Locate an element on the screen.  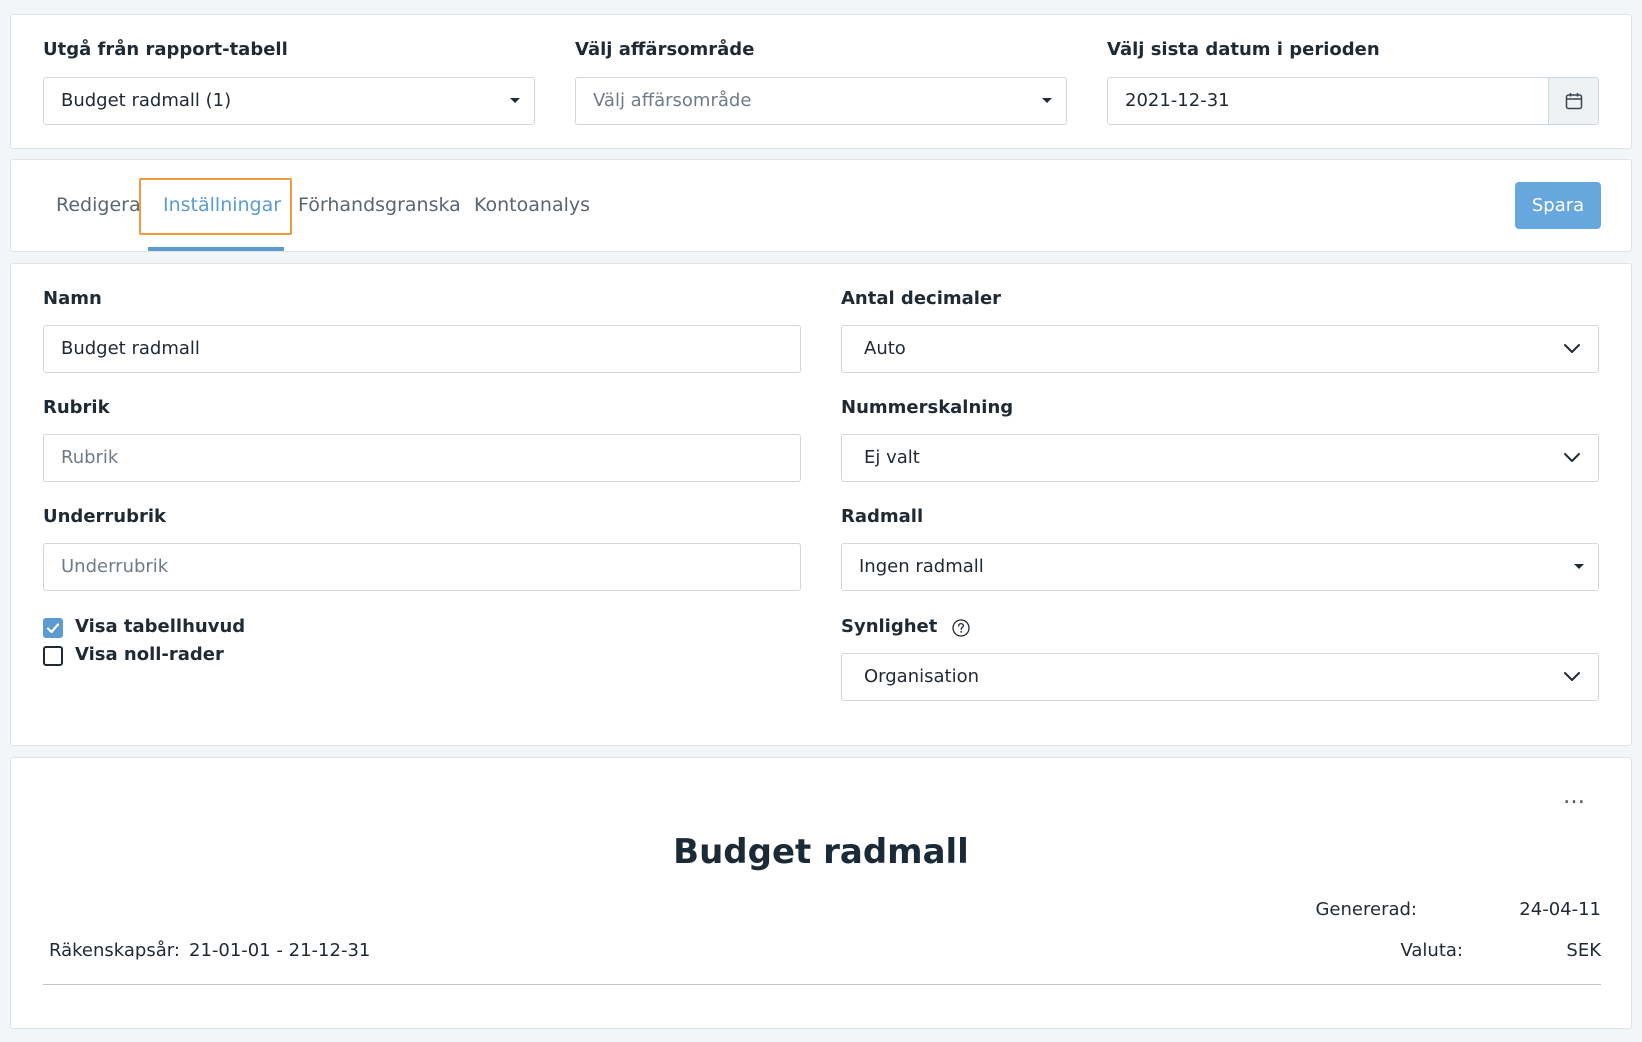
date-label: Välj sista datum i perioden is located at coordinates (1243, 49).